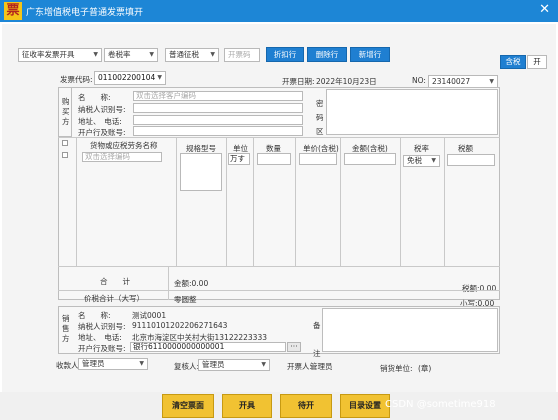 This screenshot has width=558, height=420. Describe the element at coordinates (234, 365) in the screenshot. I see `reviewer-dropdown: 管理员 ▼` at that location.